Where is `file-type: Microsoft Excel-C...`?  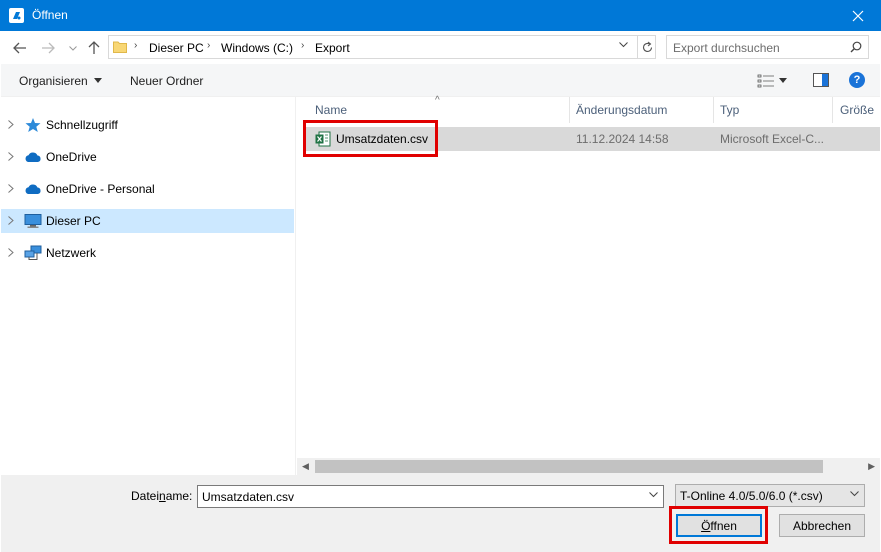
file-type: Microsoft Excel-C... is located at coordinates (772, 139).